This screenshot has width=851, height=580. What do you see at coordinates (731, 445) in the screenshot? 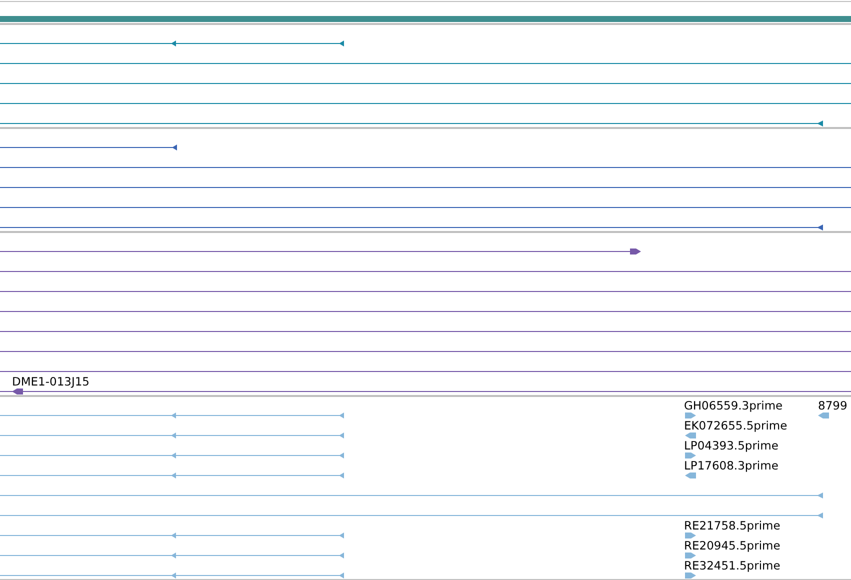
I see `feature-label: LP04393.5prime` at bounding box center [731, 445].